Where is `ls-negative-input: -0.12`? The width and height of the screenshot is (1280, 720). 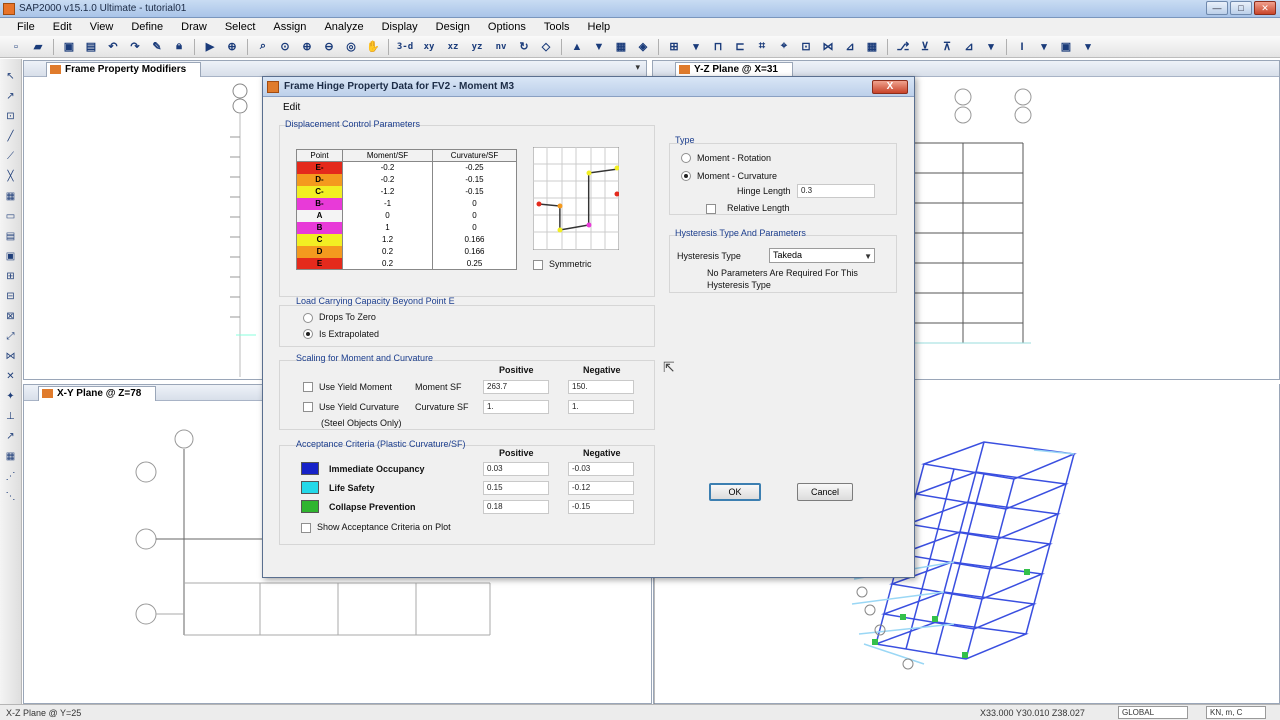 ls-negative-input: -0.12 is located at coordinates (601, 488).